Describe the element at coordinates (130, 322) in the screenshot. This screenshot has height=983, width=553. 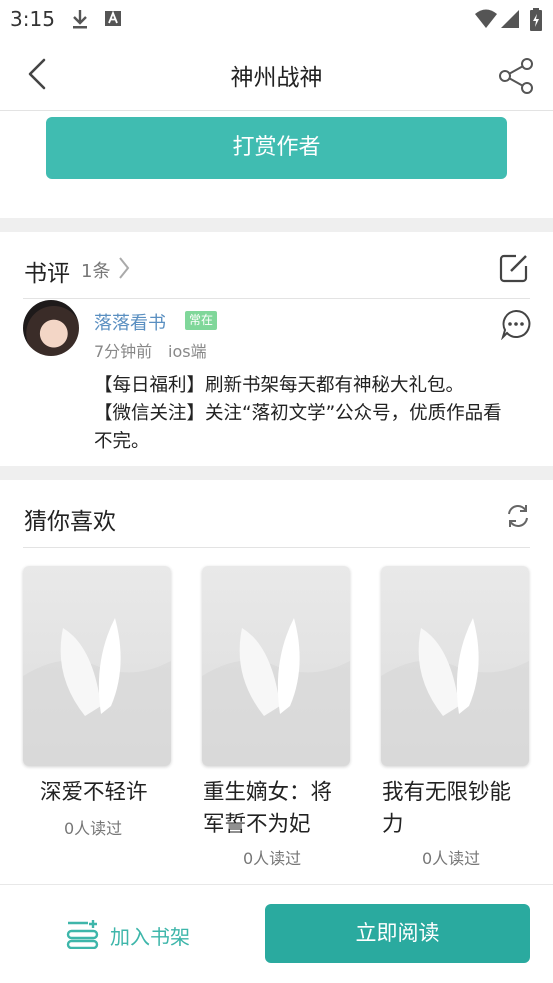
I see `review-username: 落落看书` at that location.